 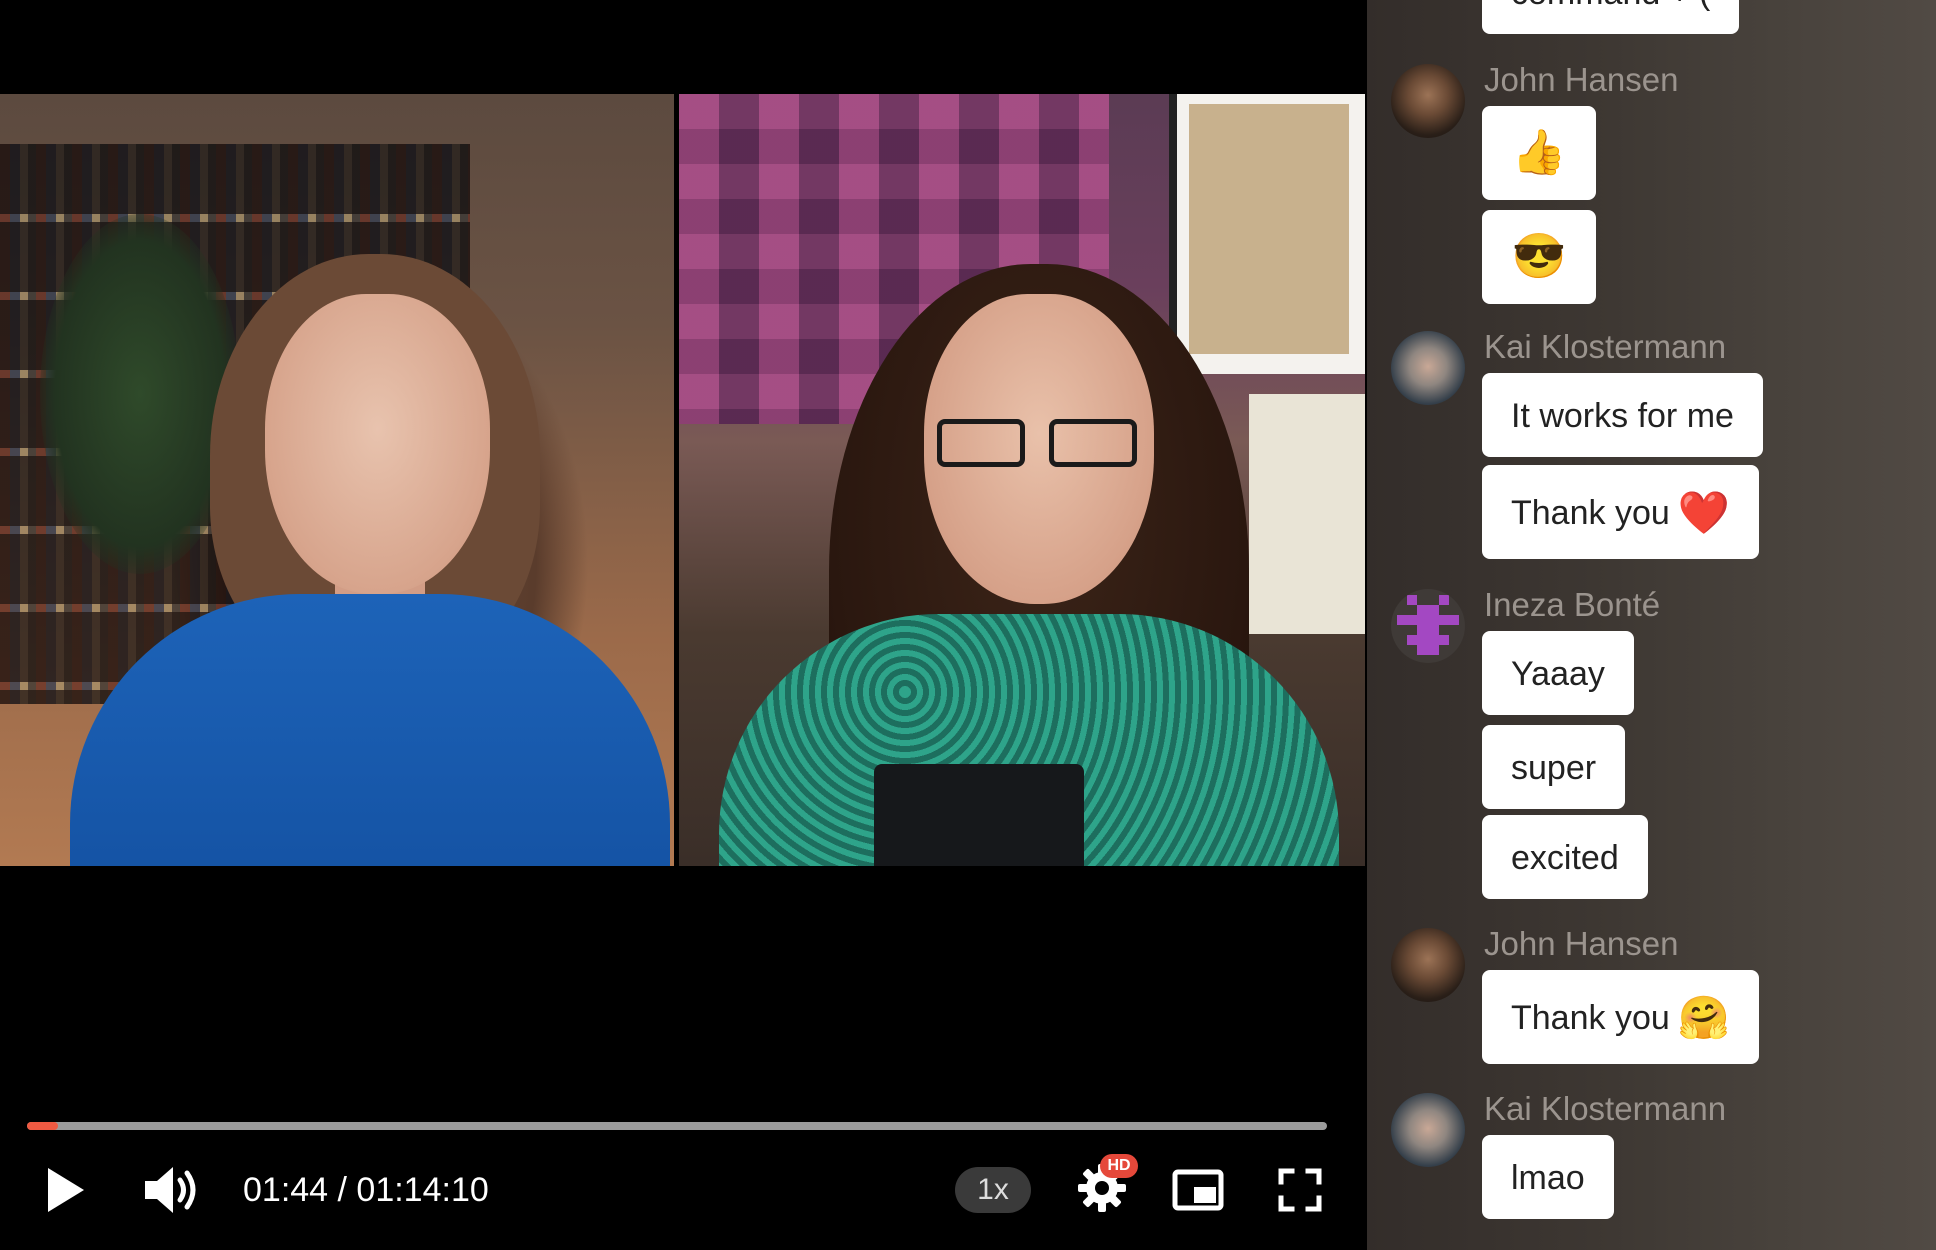 What do you see at coordinates (377, 444) in the screenshot?
I see `participant-face` at bounding box center [377, 444].